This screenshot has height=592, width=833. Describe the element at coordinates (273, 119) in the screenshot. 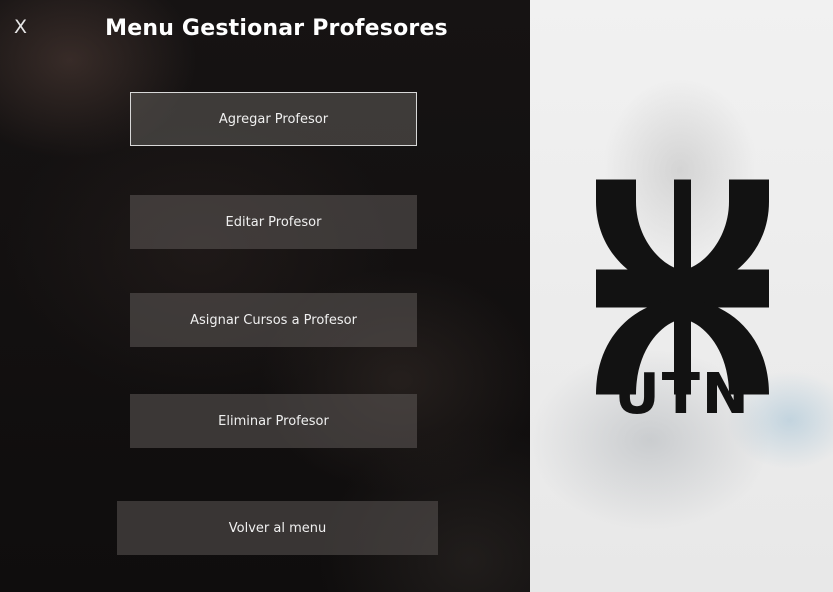

I see `add-professor-button: Agregar Profesor` at that location.